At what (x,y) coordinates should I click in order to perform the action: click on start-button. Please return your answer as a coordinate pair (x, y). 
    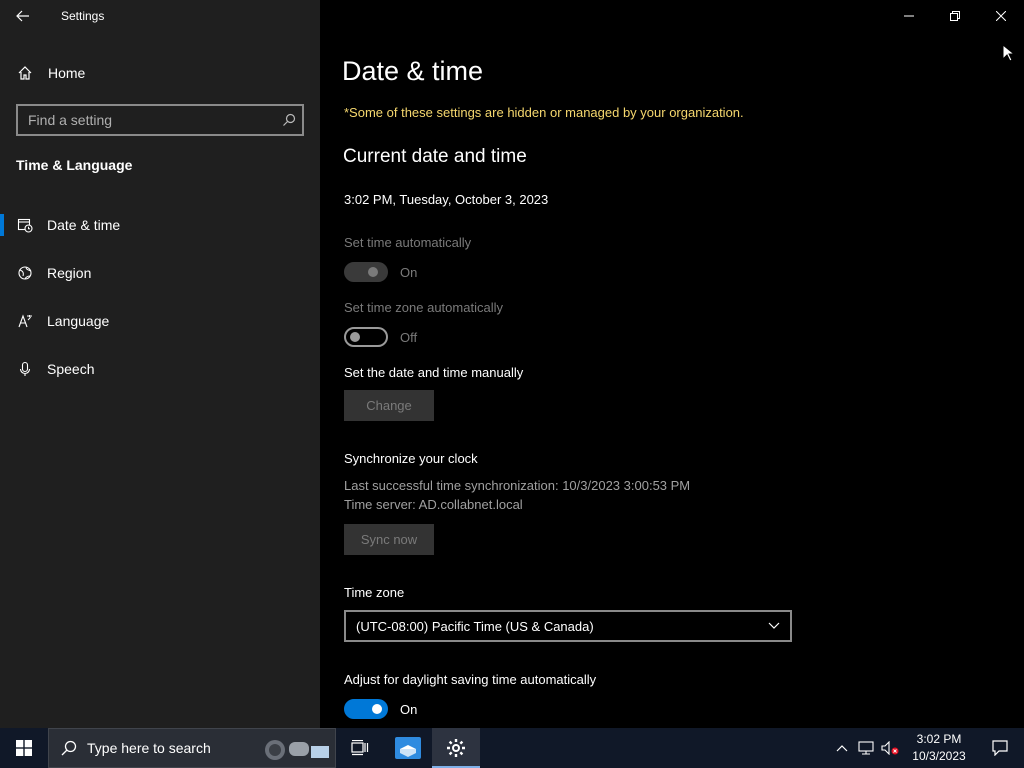
    Looking at the image, I should click on (24, 748).